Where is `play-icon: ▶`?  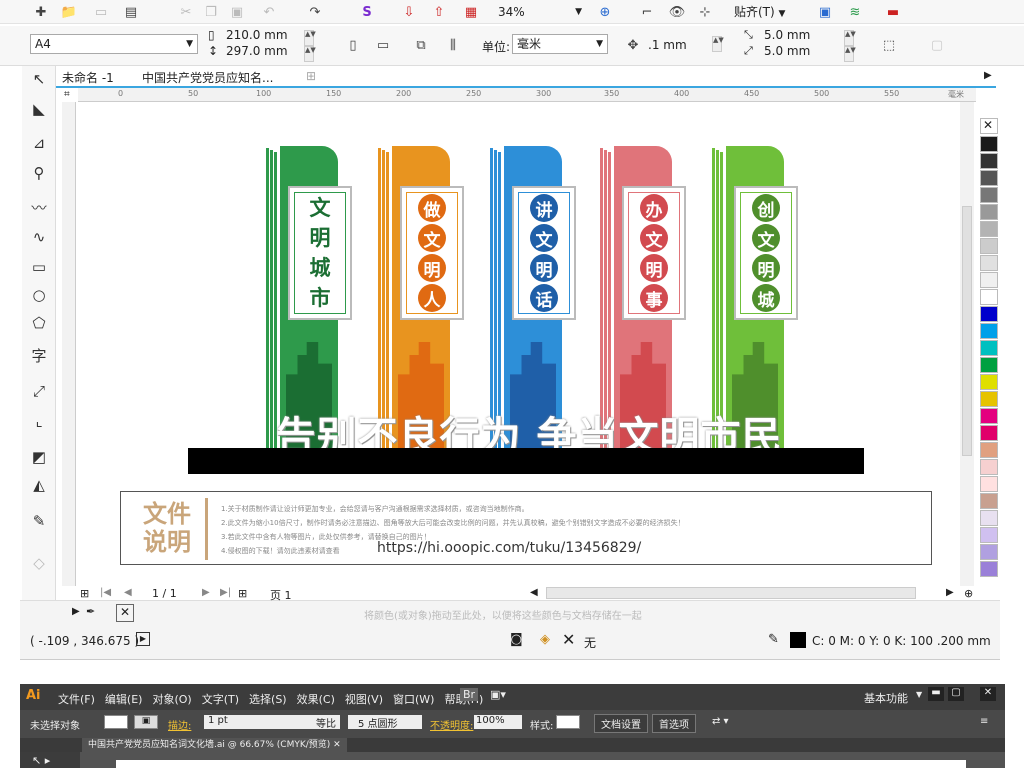 play-icon: ▶ is located at coordinates (143, 639).